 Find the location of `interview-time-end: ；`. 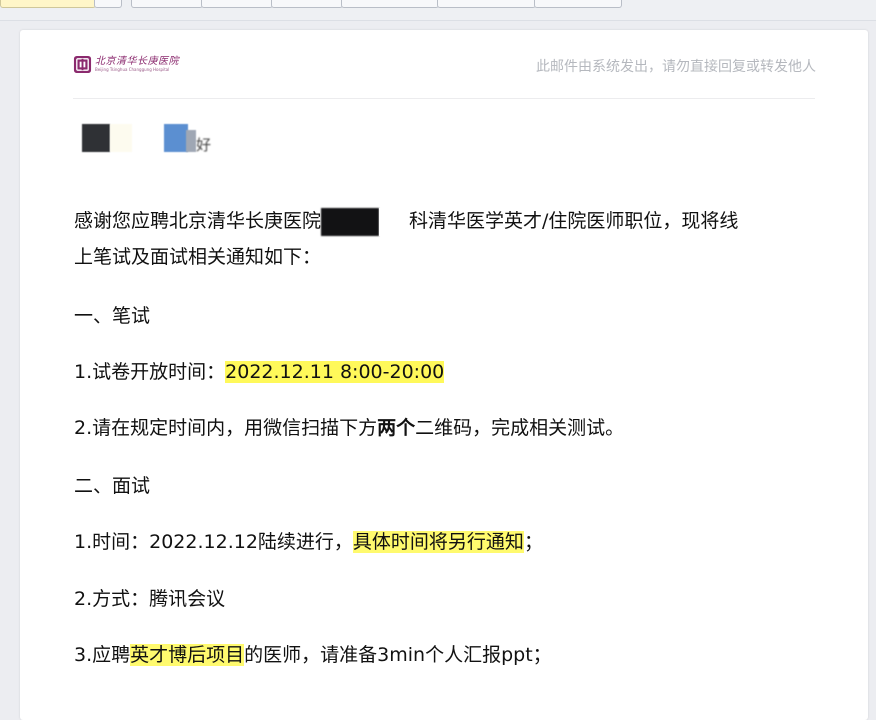

interview-time-end: ； is located at coordinates (533, 542).